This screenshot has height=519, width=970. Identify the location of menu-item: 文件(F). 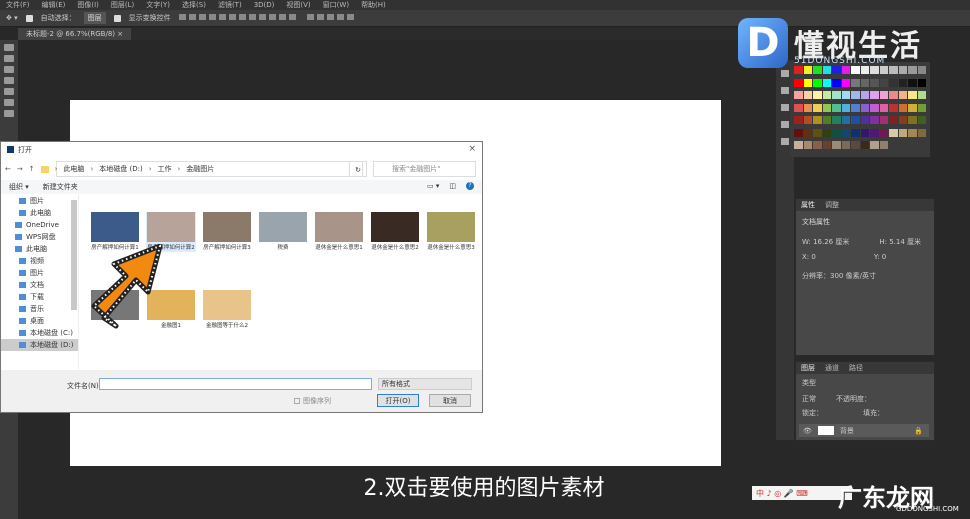
(18, 5).